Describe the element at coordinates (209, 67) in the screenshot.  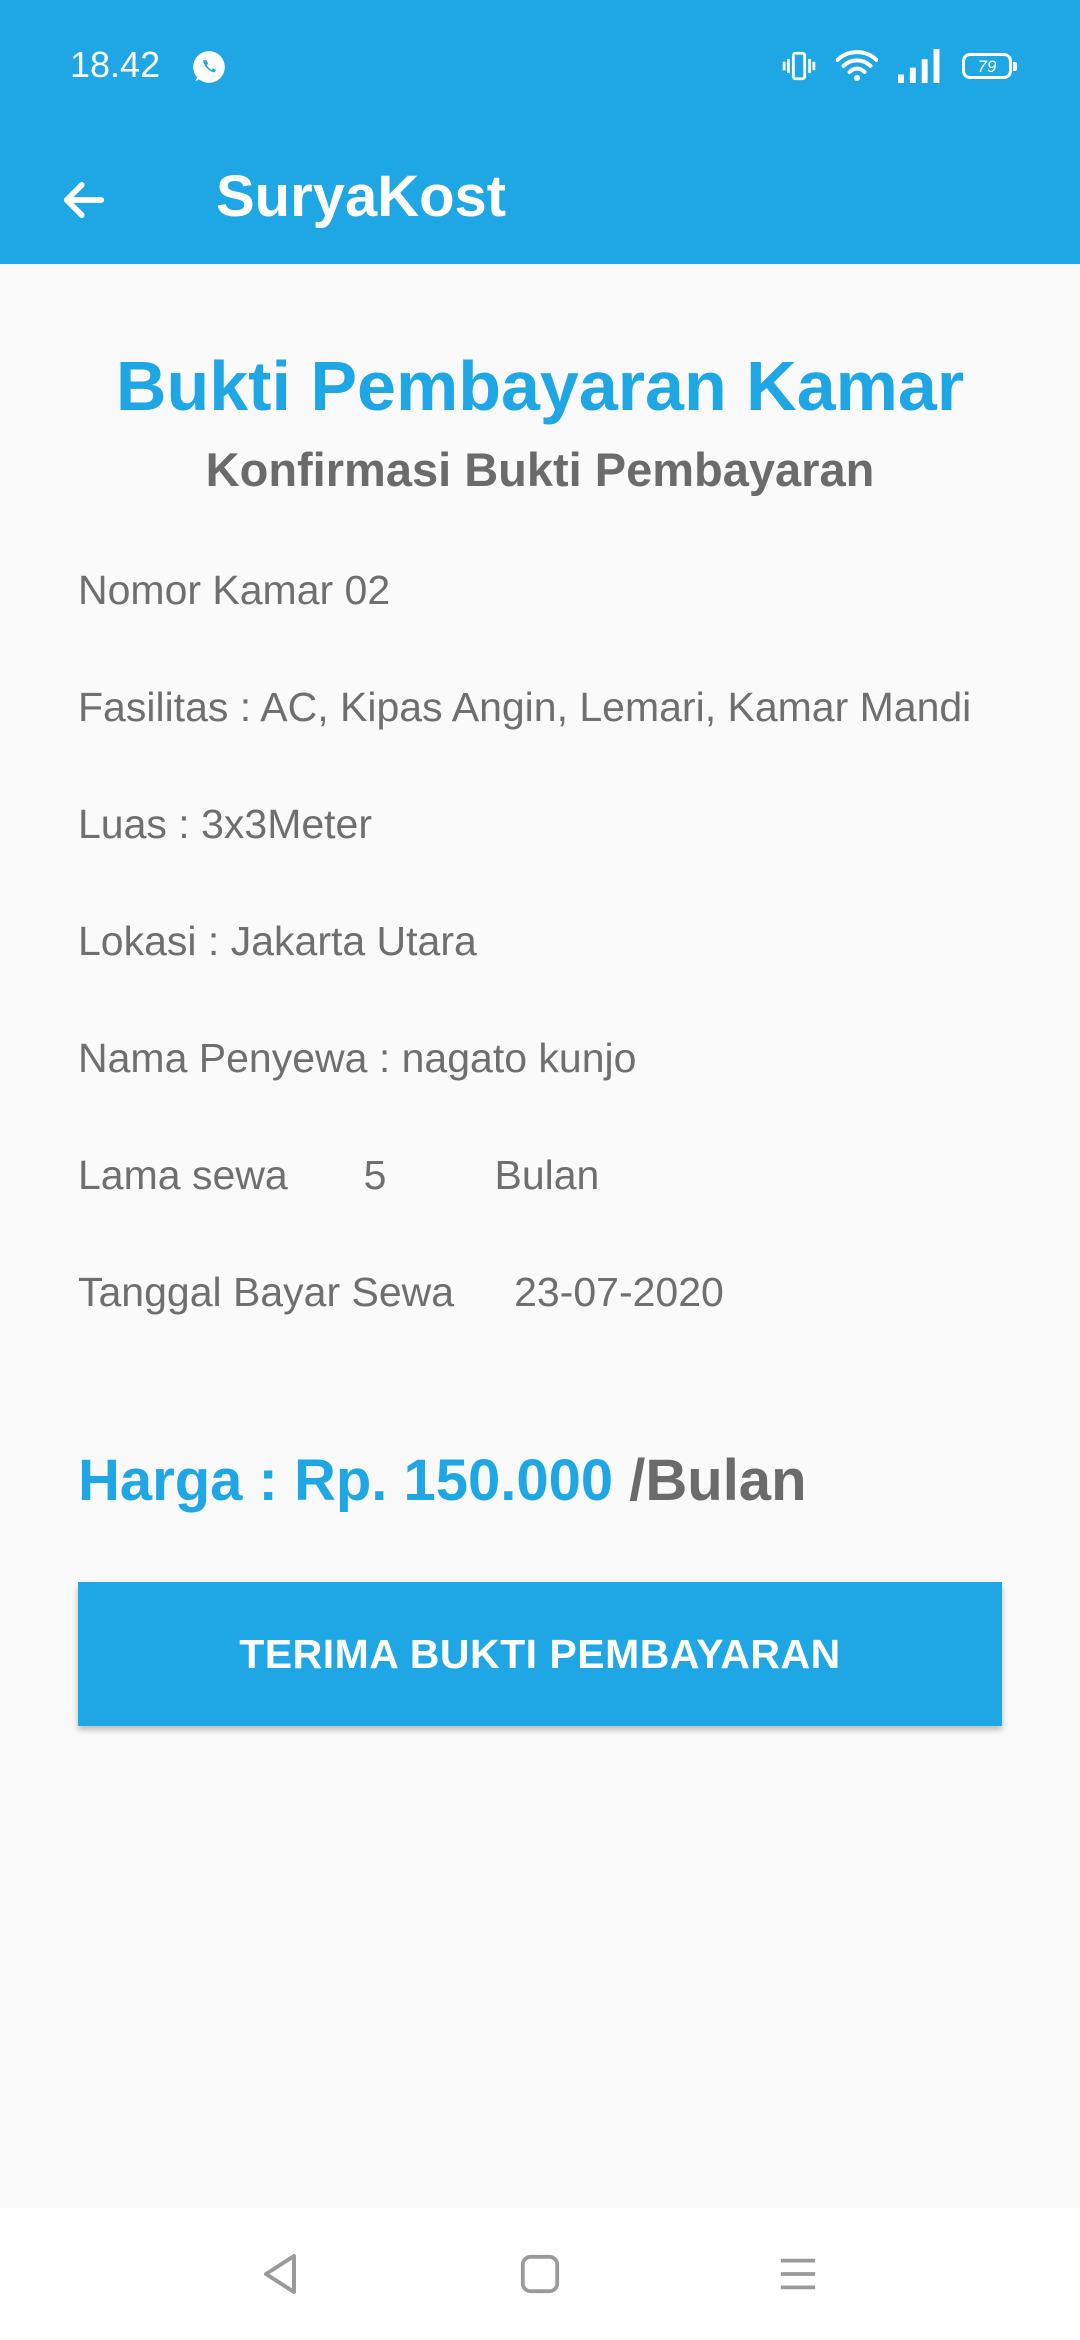
I see `whatsapp-icon` at that location.